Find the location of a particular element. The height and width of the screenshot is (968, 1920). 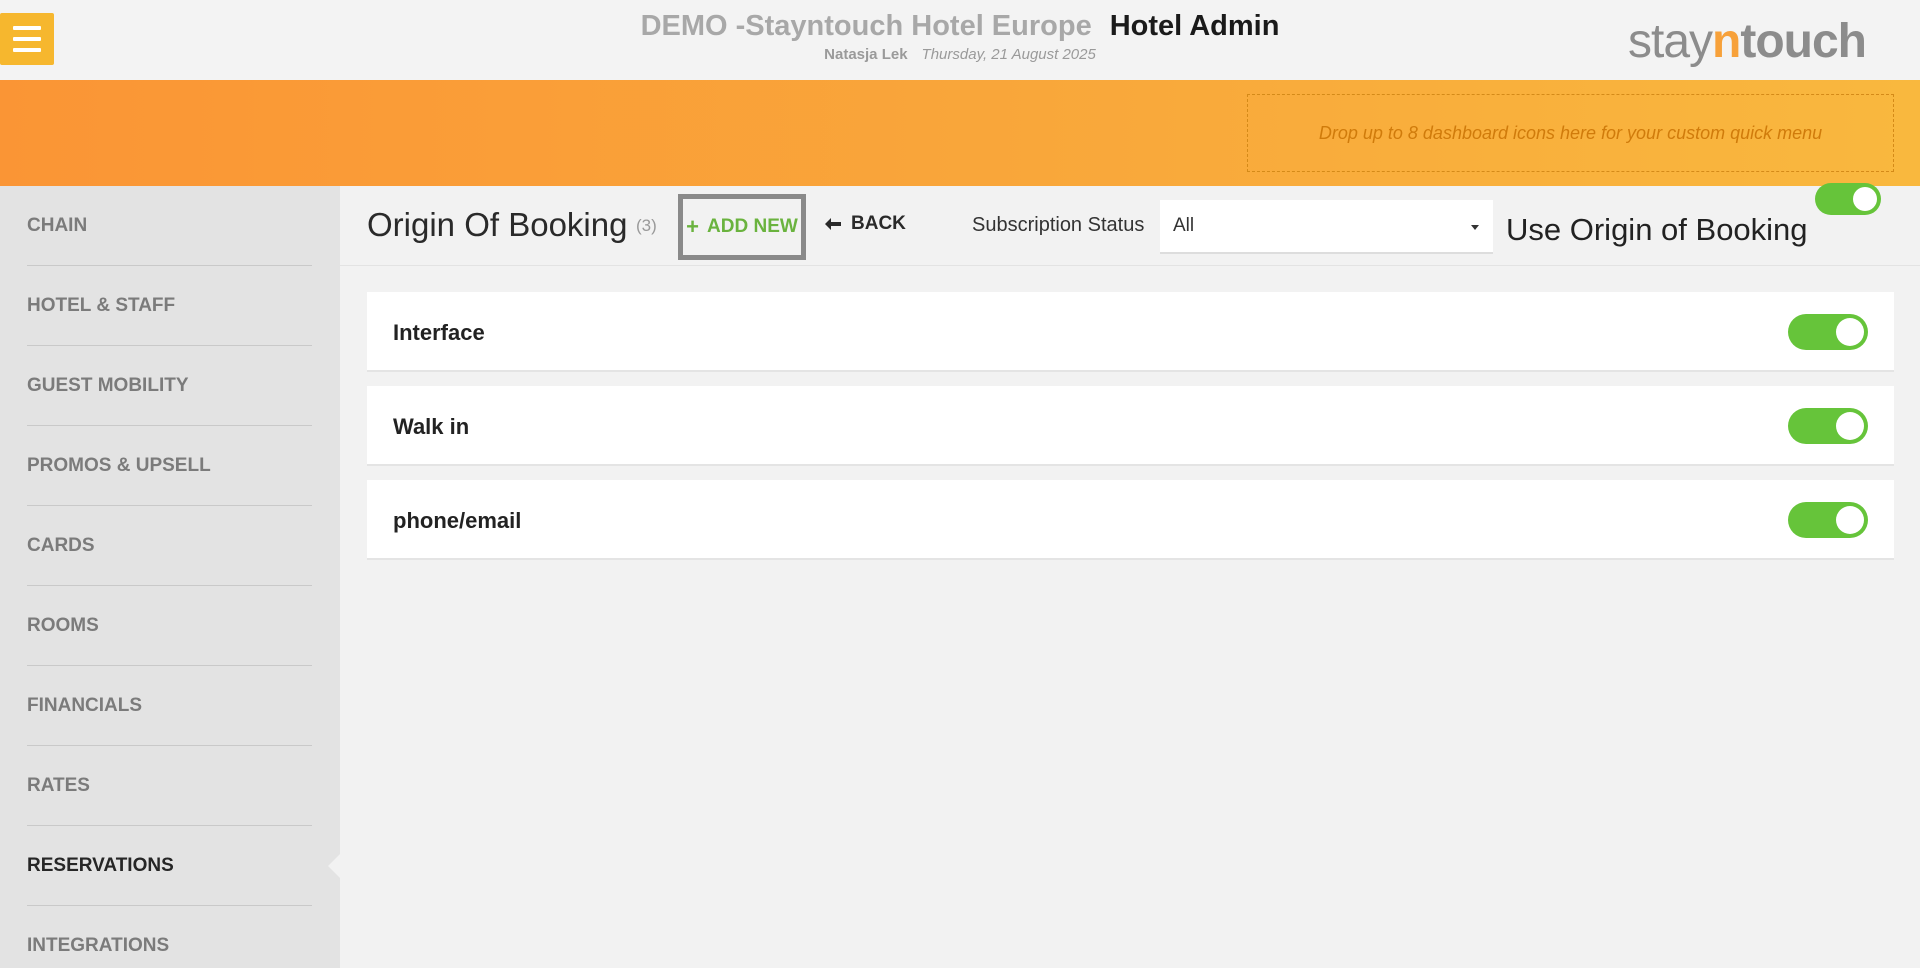

active-item-pointer is located at coordinates (334, 866).